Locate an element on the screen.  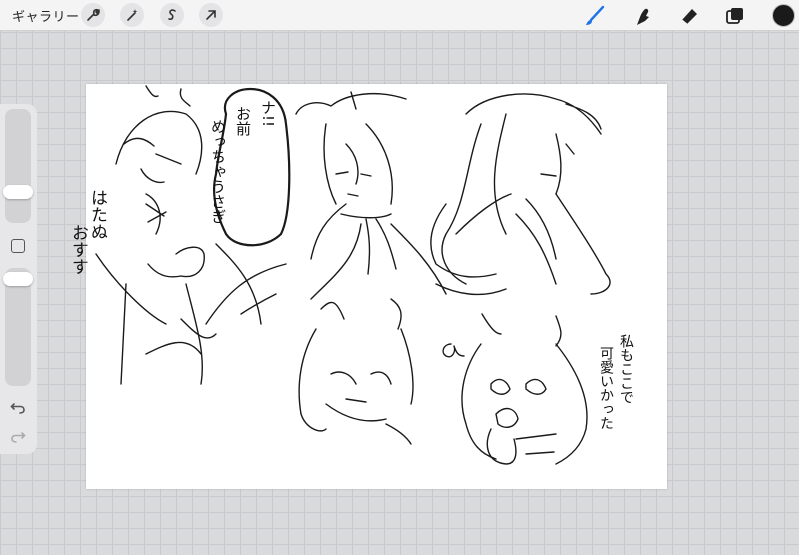
magic-wand-icon is located at coordinates (132, 15).